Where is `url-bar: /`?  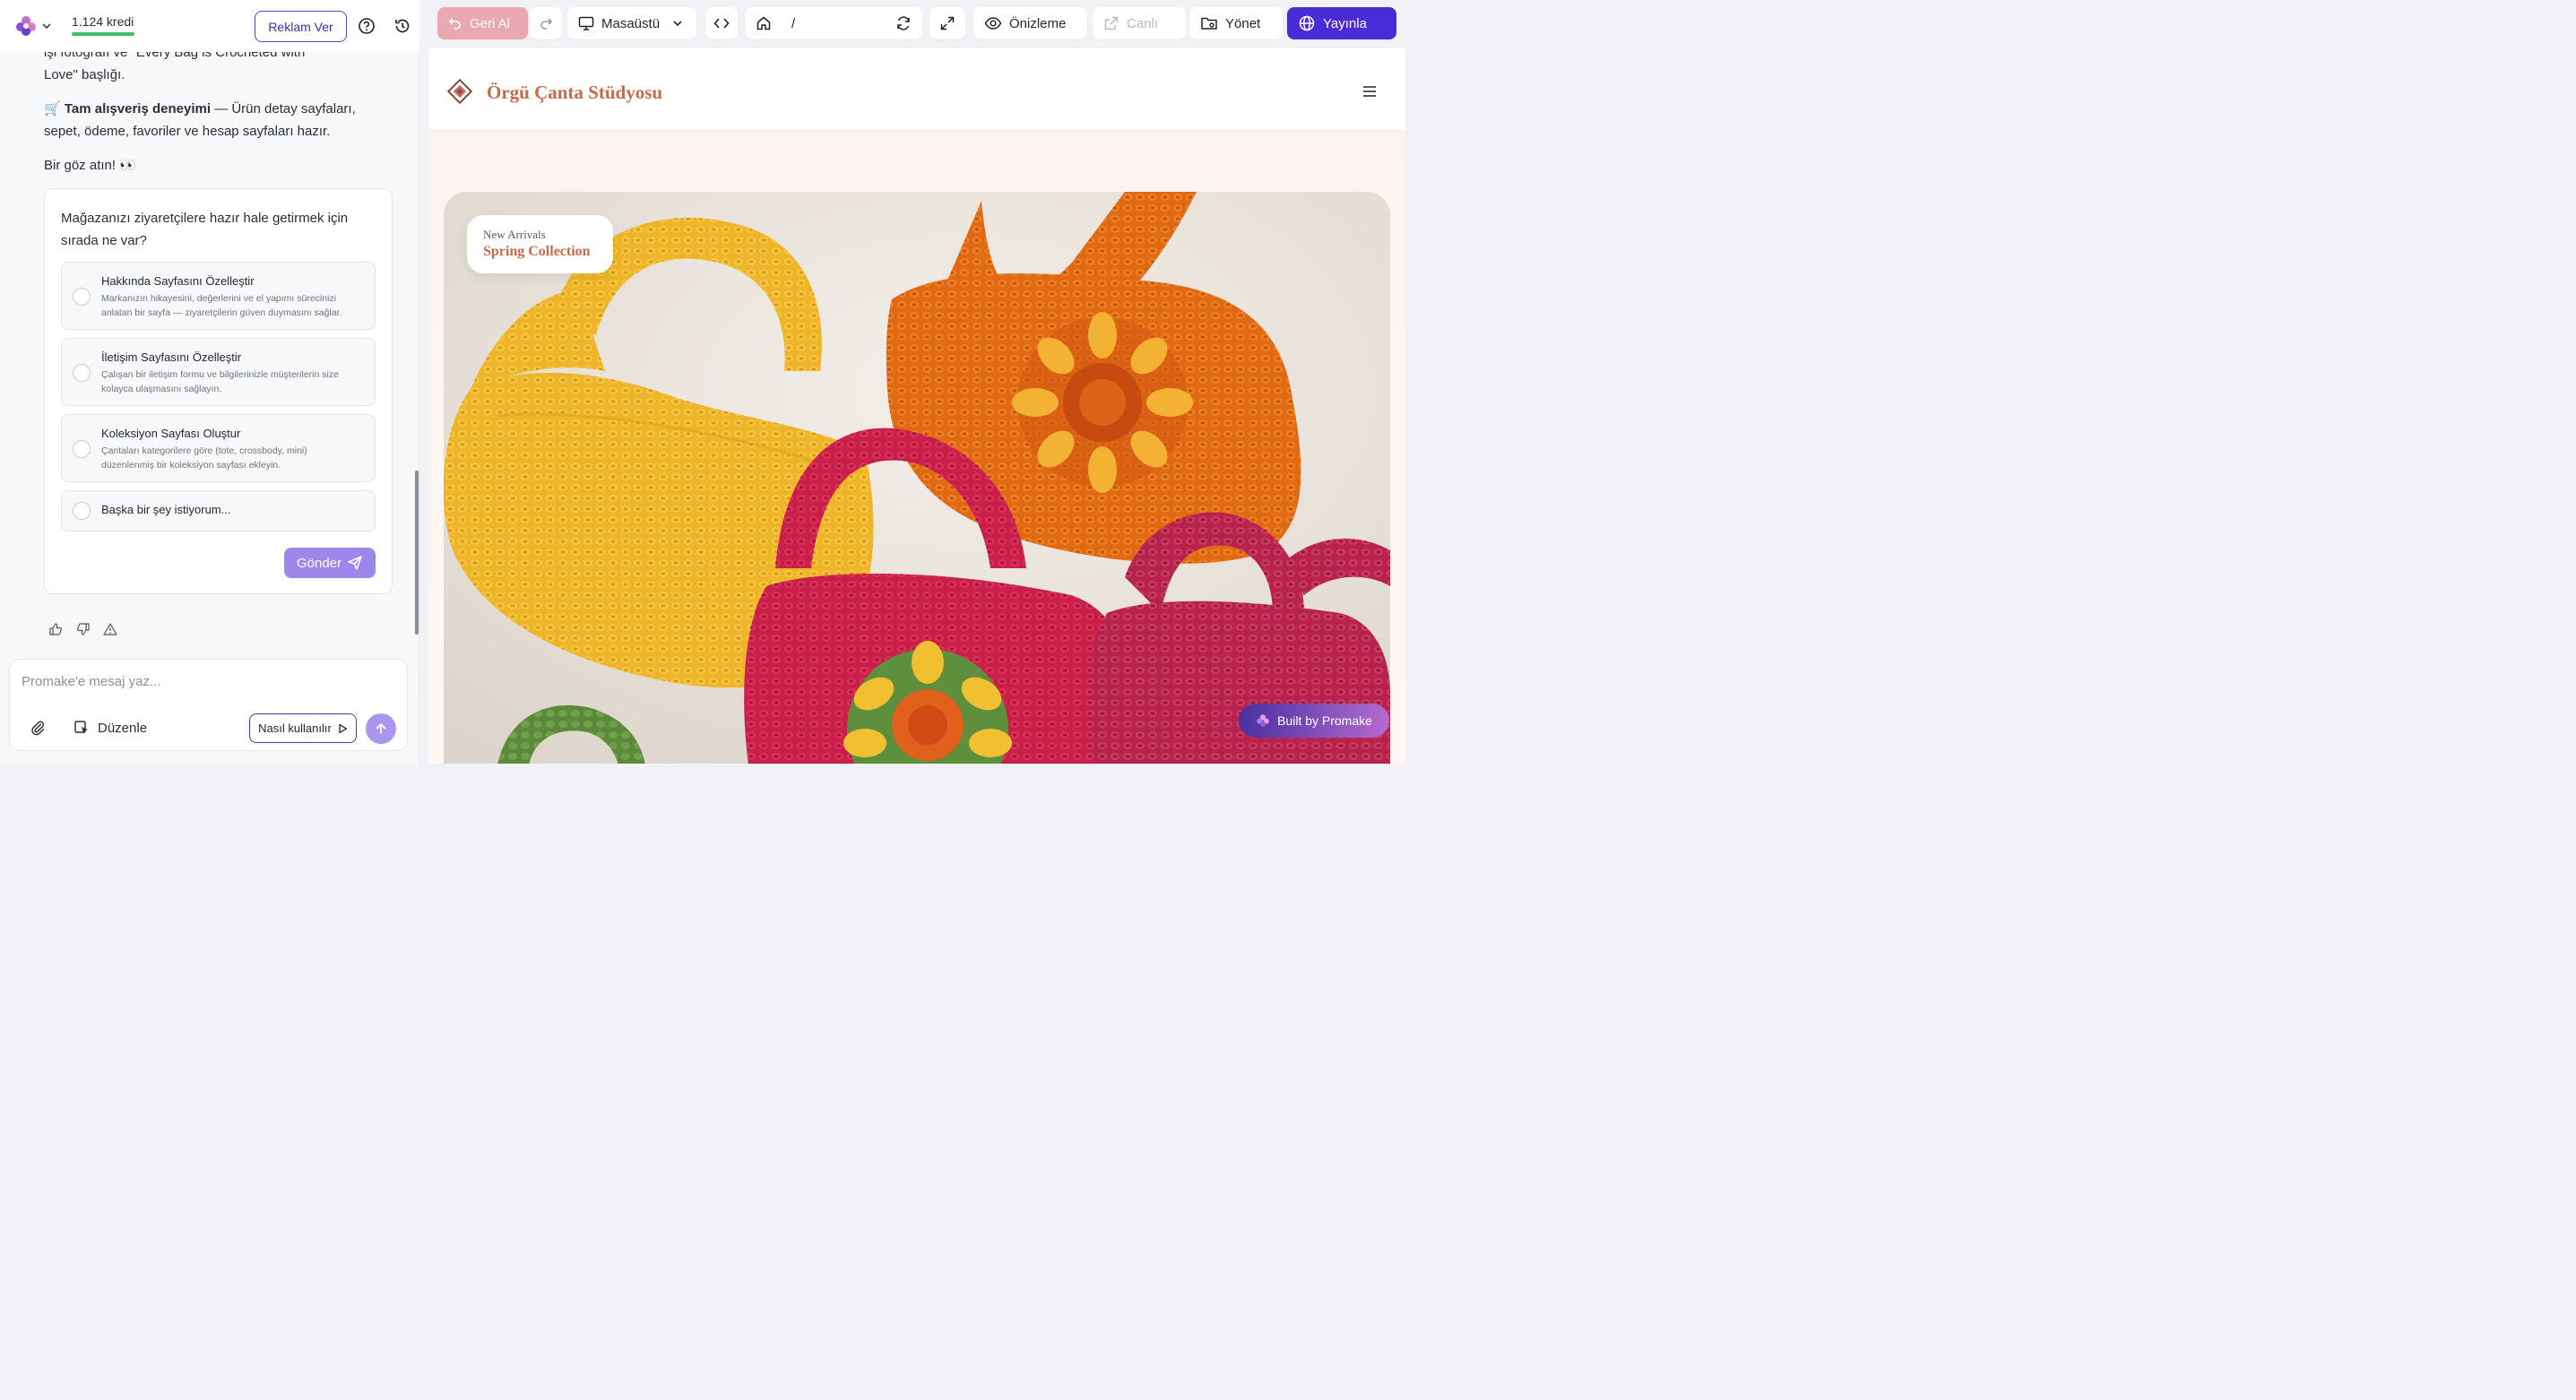
url-bar: / is located at coordinates (833, 23).